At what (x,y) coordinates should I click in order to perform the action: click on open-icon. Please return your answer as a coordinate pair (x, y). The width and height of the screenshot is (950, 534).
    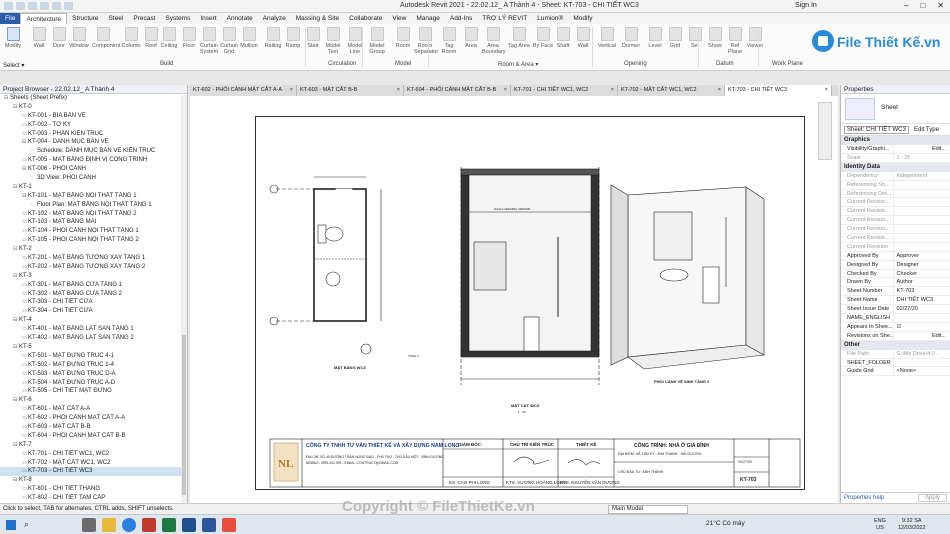
    Looking at the image, I should click on (20, 6).